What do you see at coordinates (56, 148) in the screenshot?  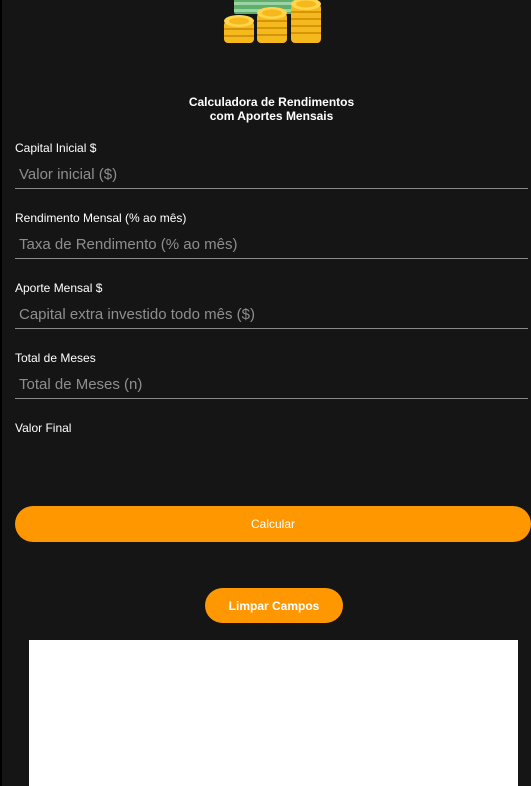 I see `capital-label: Capital Inicial $` at bounding box center [56, 148].